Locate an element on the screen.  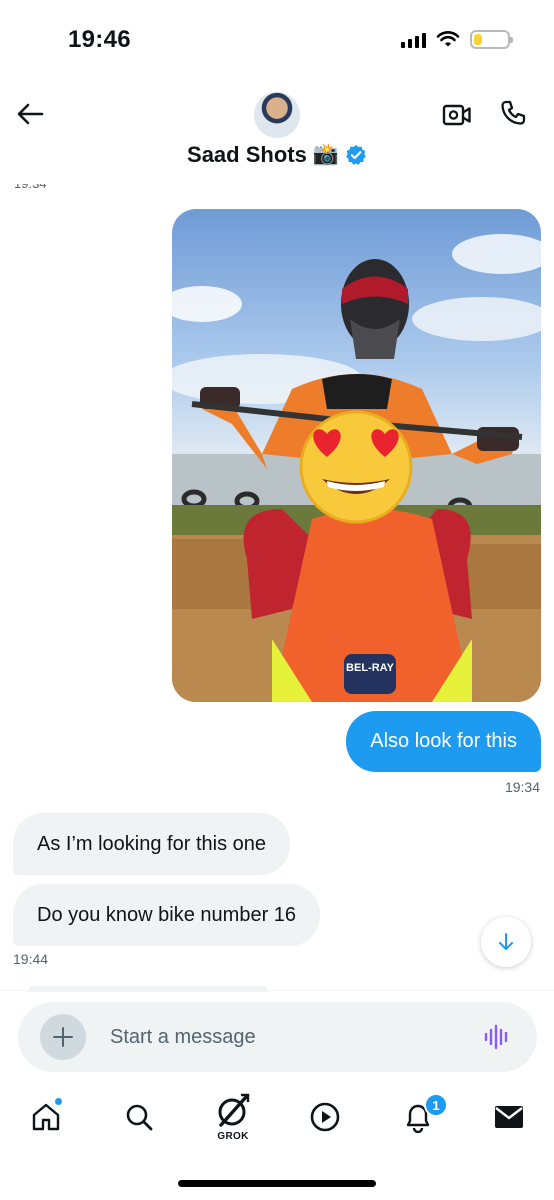
play-icon is located at coordinates (325, 1117).